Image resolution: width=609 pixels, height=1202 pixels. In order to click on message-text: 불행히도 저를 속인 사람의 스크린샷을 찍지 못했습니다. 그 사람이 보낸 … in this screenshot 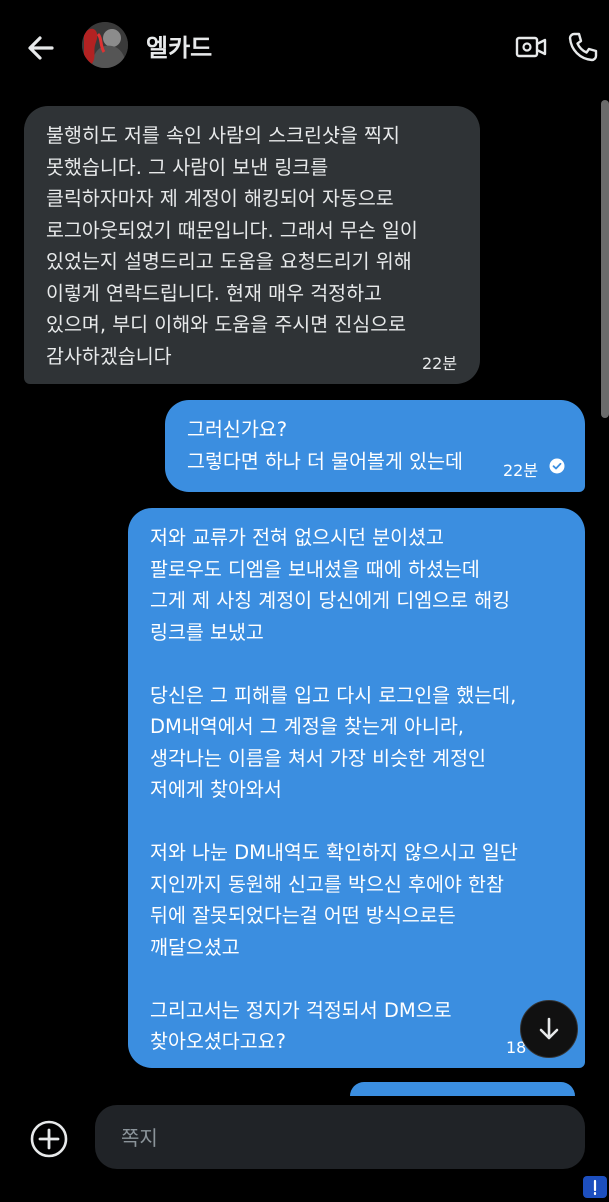, I will do `click(232, 246)`.